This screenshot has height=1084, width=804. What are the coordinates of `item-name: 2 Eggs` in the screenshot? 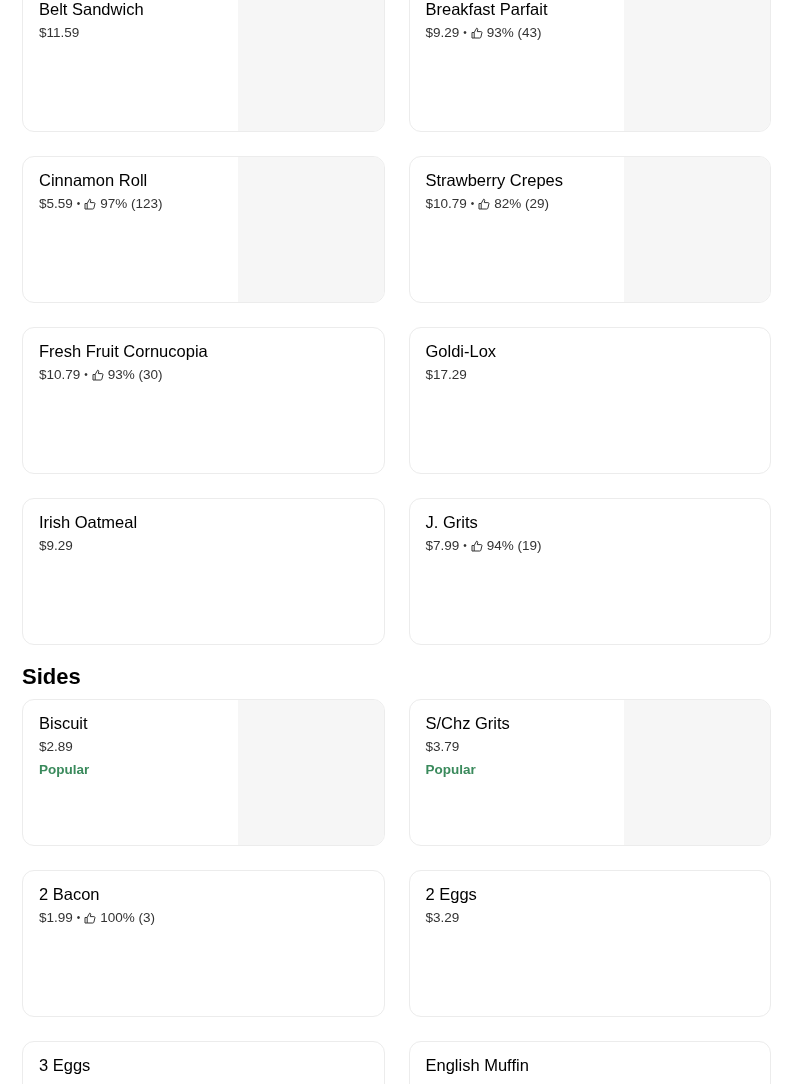 It's located at (451, 894).